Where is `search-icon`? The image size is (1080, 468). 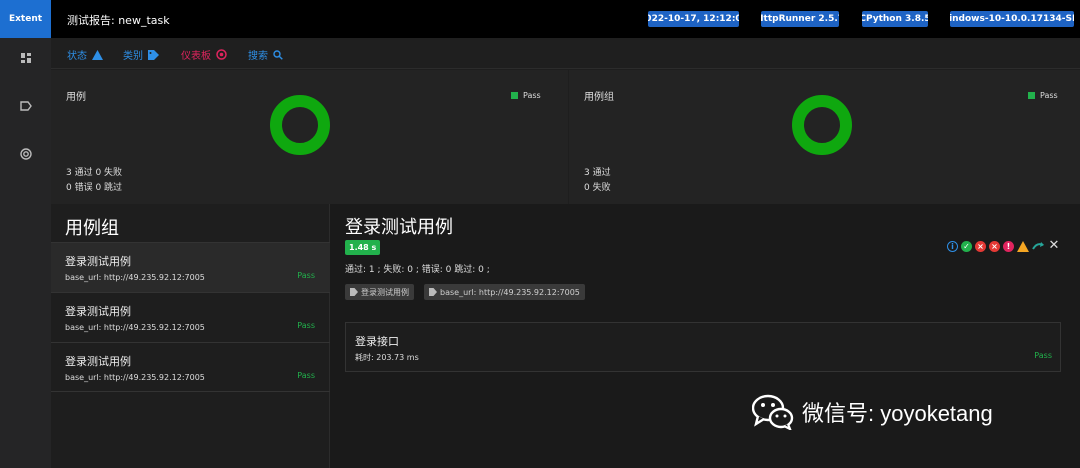 search-icon is located at coordinates (278, 54).